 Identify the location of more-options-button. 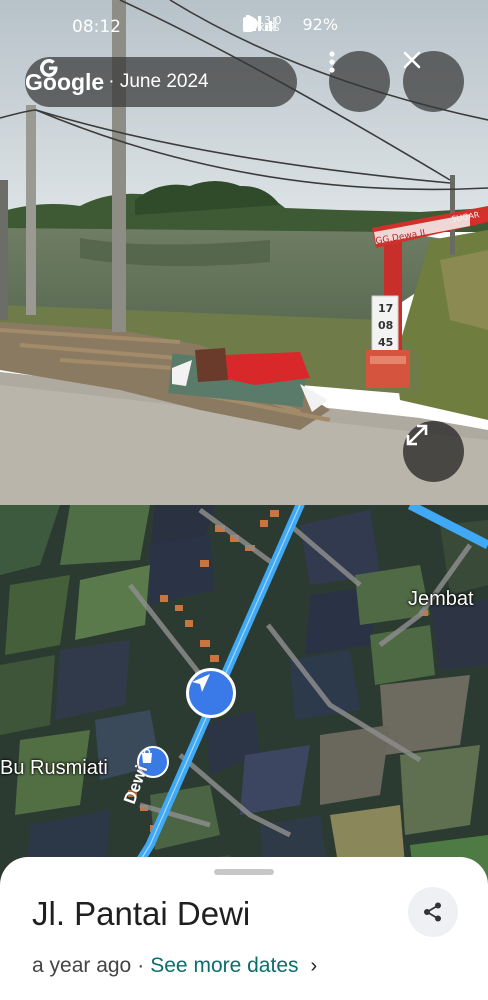
(359, 81).